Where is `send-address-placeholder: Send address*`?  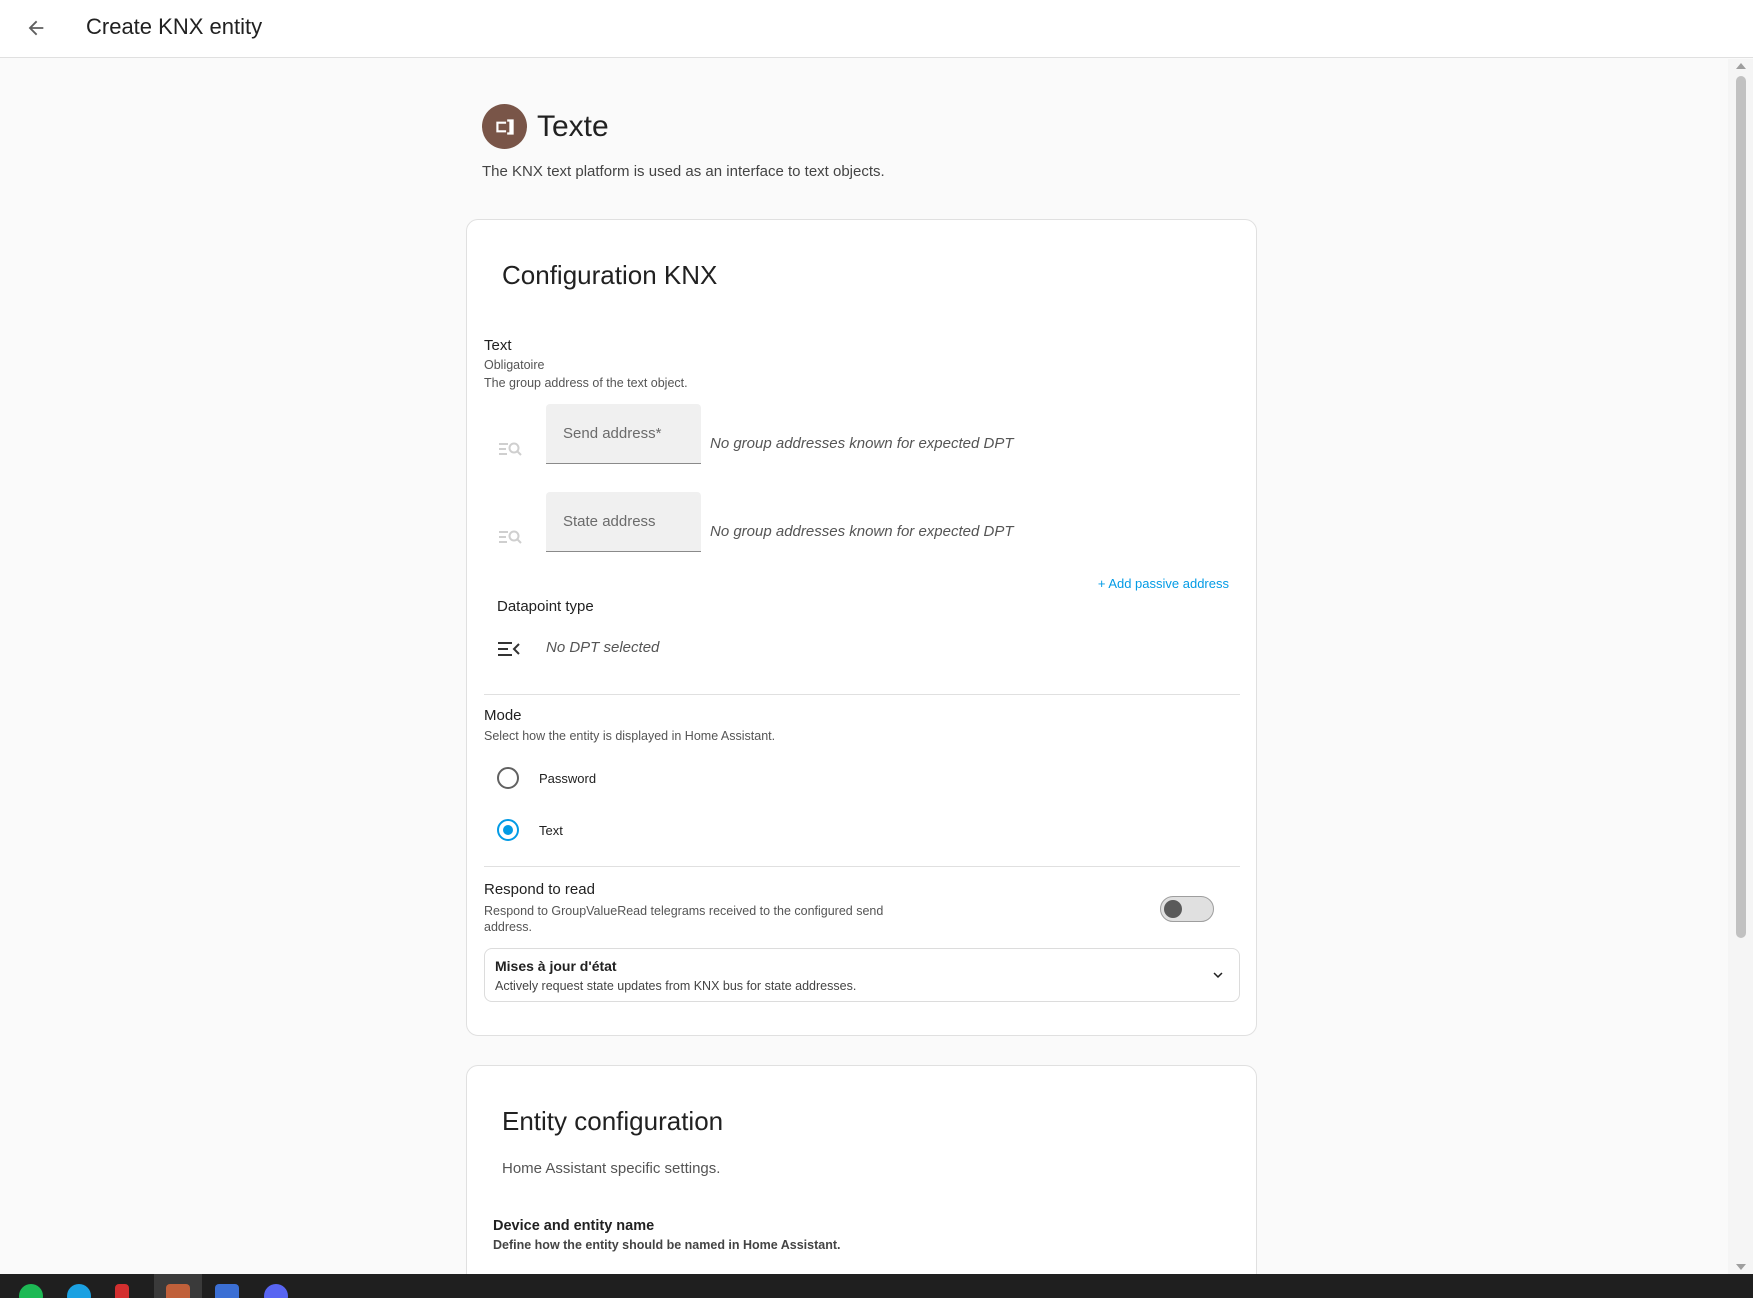 send-address-placeholder: Send address* is located at coordinates (612, 433).